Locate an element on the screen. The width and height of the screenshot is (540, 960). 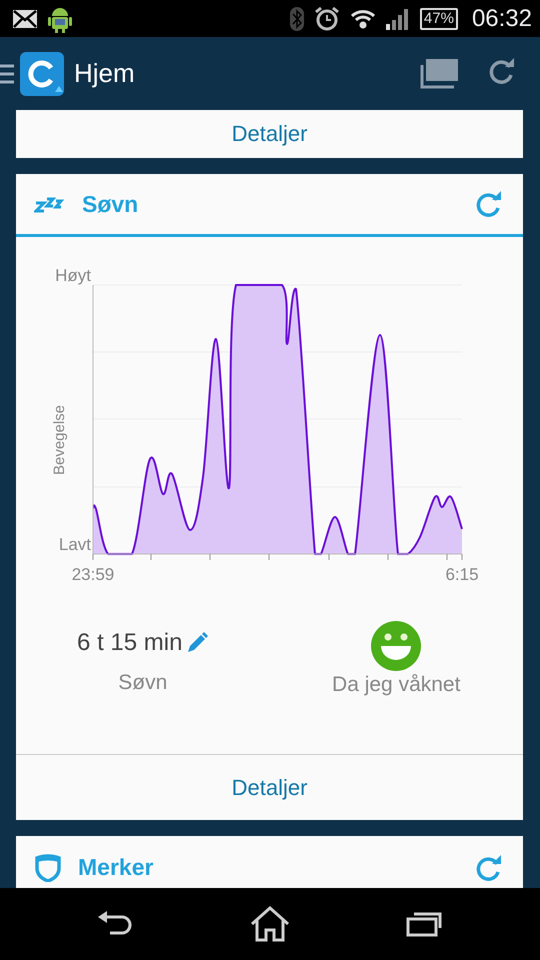
mood-label: Da jeg våknet is located at coordinates (396, 685).